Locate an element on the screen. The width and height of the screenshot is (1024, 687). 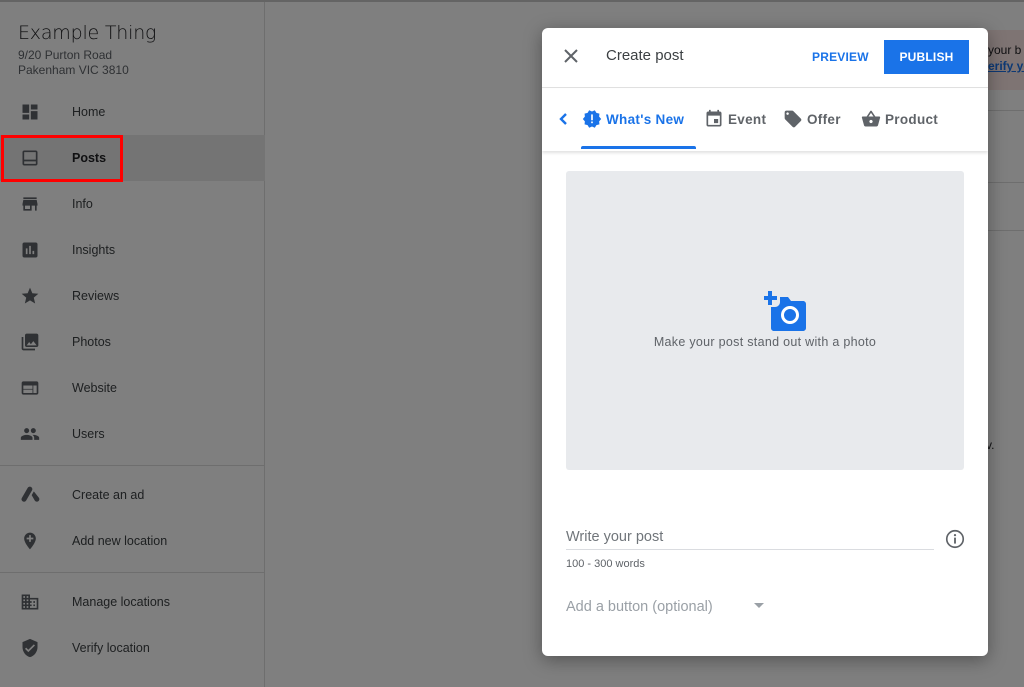
tab-product: Product is located at coordinates (899, 119).